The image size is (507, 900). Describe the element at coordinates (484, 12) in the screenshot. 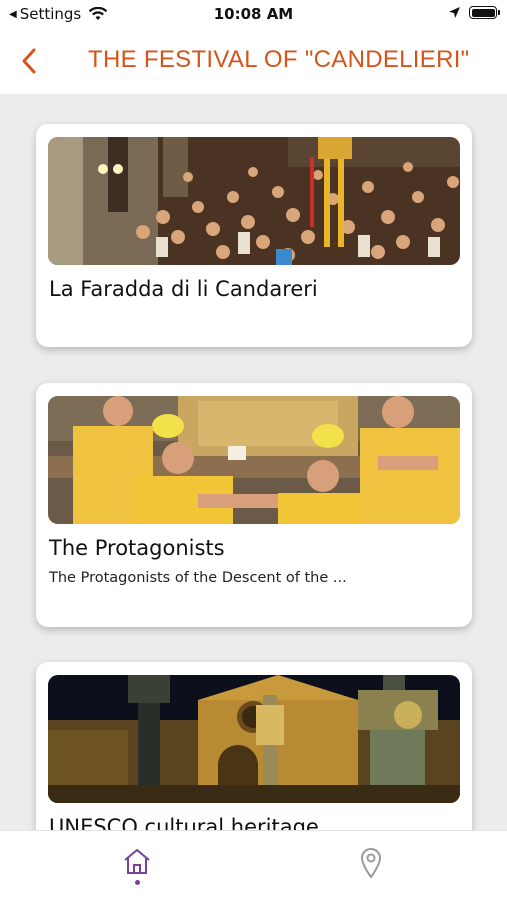

I see `battery-icon` at that location.